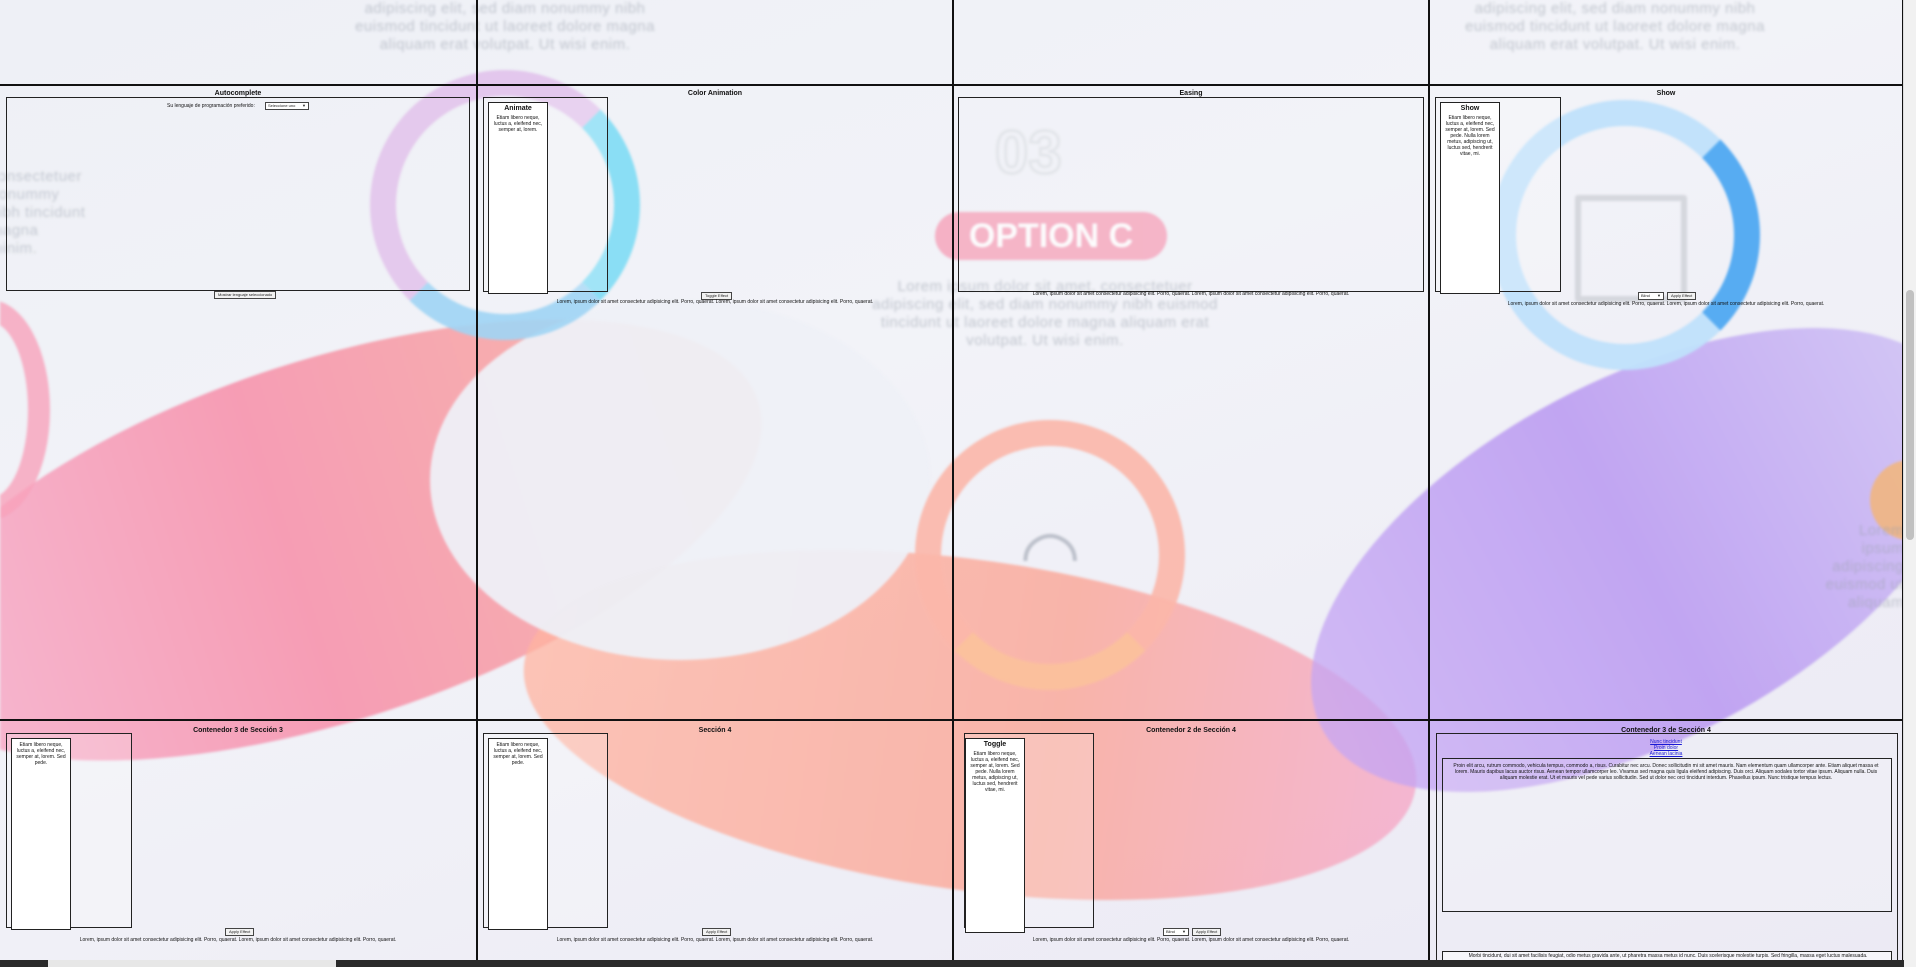 The image size is (1916, 967). I want to click on easing-frame, so click(1191, 194).